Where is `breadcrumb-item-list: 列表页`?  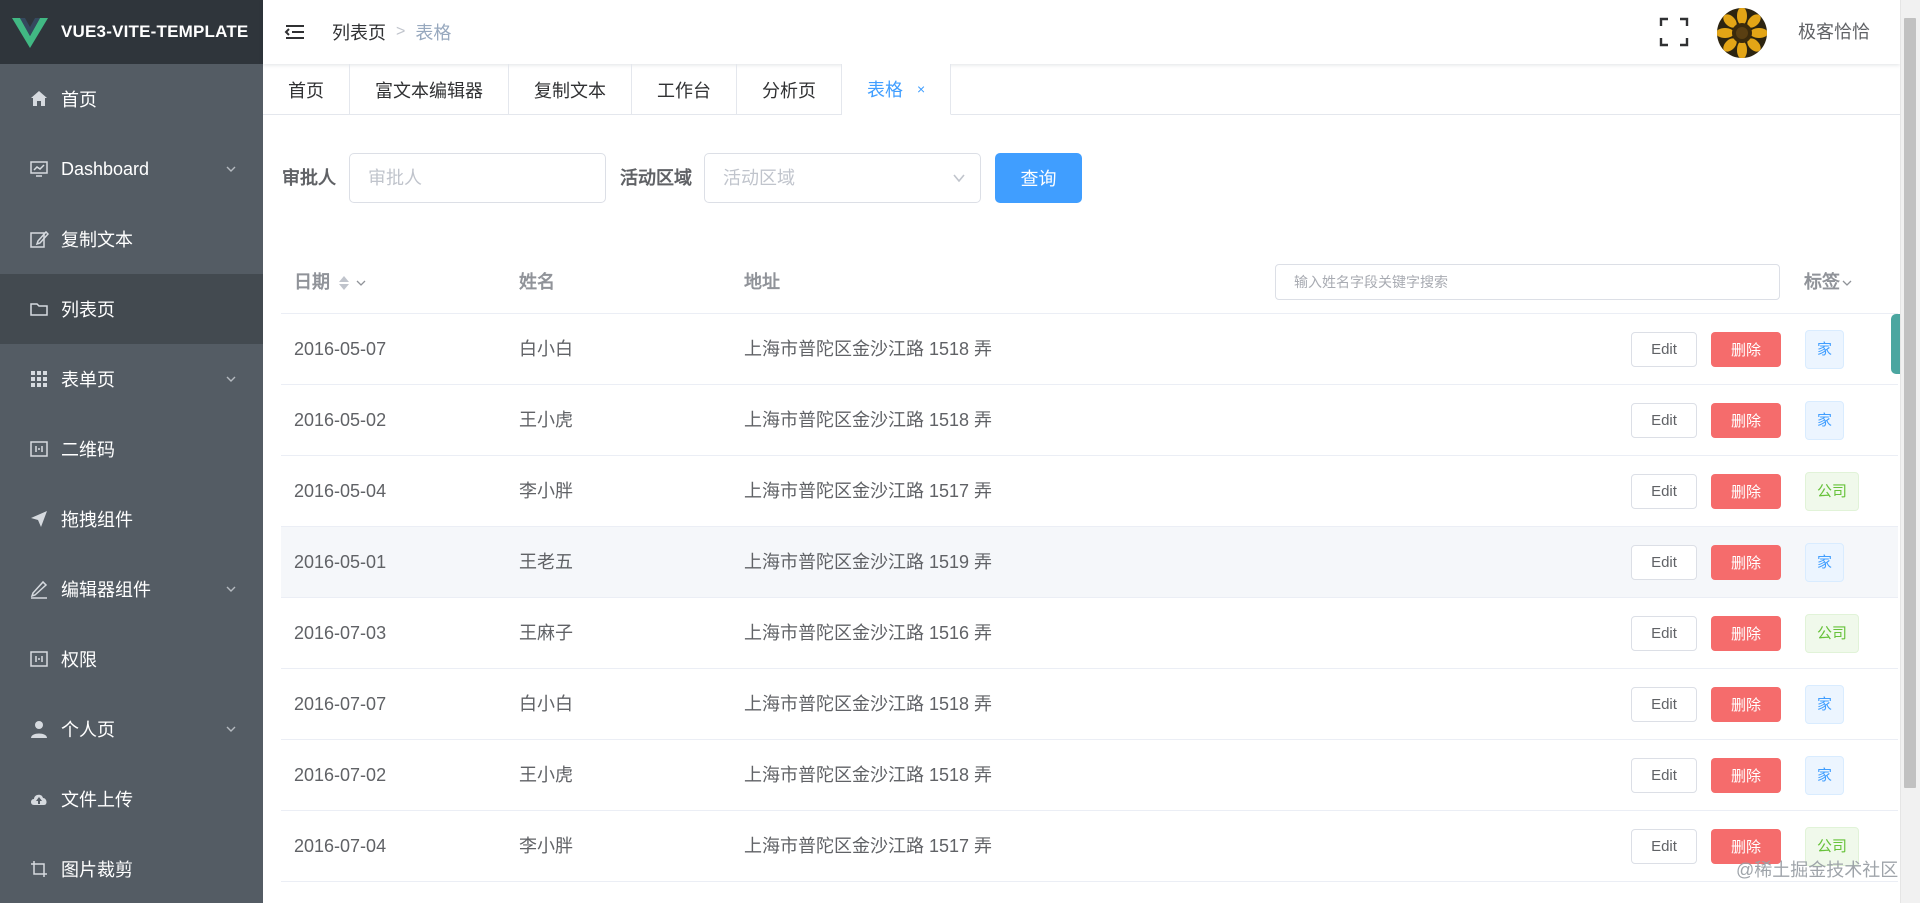 breadcrumb-item-list: 列表页 is located at coordinates (359, 32).